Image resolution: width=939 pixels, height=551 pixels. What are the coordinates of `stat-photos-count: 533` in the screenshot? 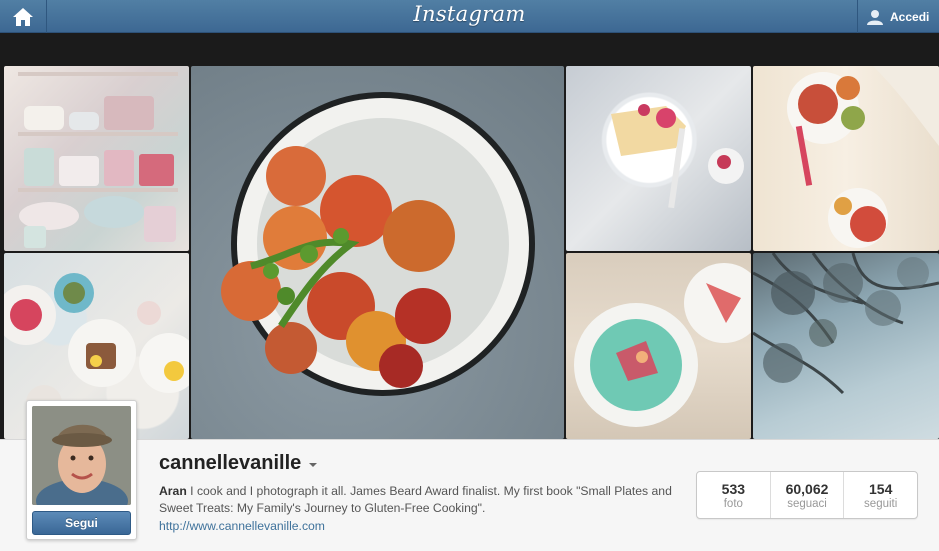 It's located at (733, 488).